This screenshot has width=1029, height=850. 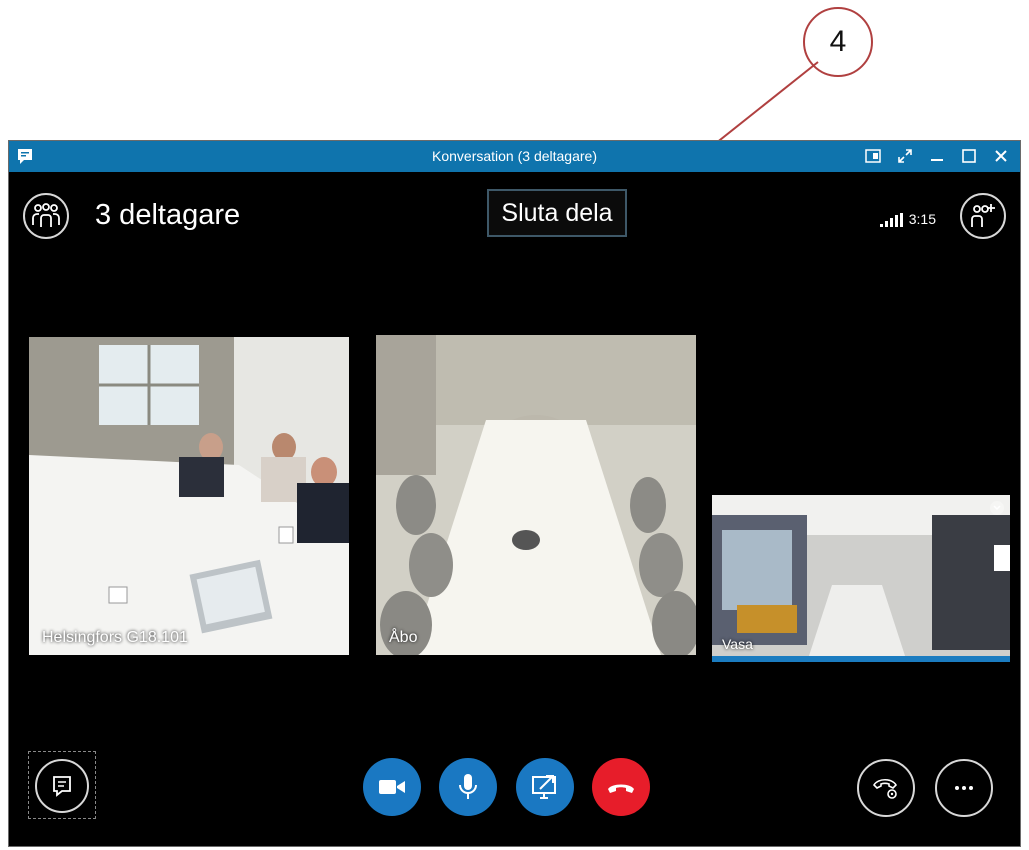 I want to click on microphone-icon, so click(x=468, y=786).